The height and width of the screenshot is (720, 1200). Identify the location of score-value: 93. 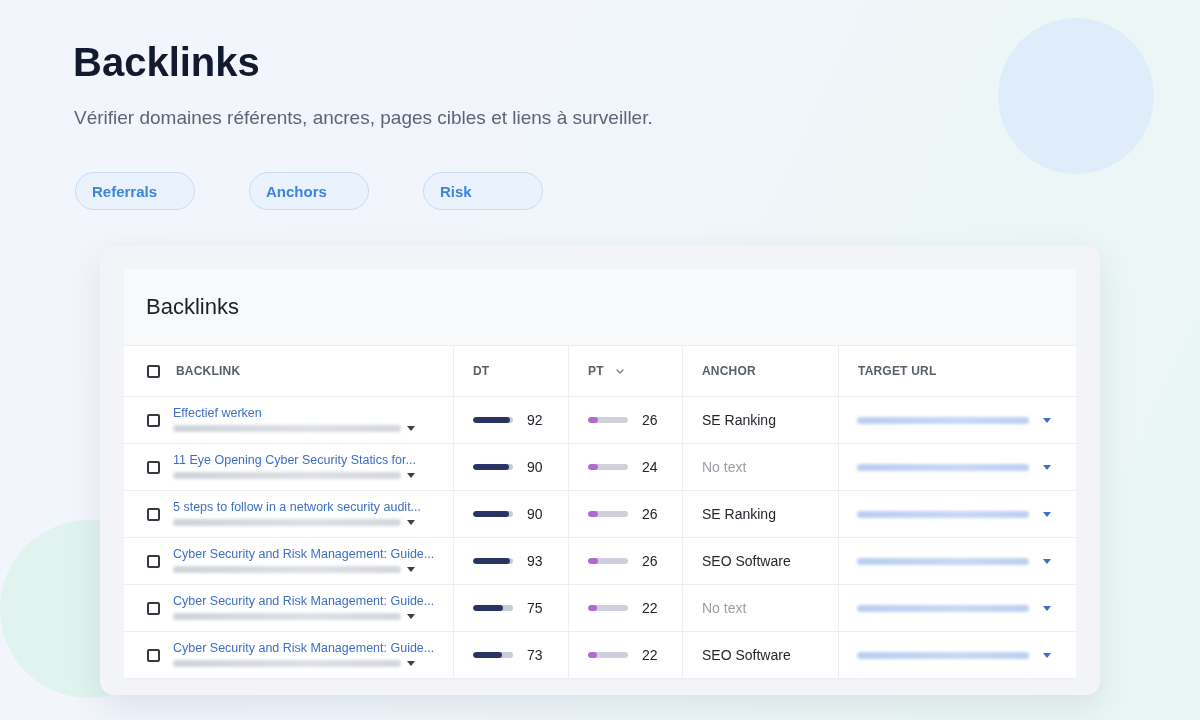
(535, 561).